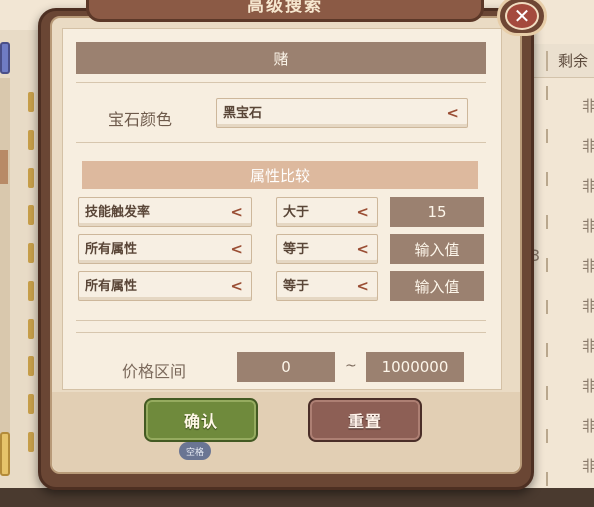 The height and width of the screenshot is (507, 594). I want to click on modal-title: 高级搜索, so click(285, 8).